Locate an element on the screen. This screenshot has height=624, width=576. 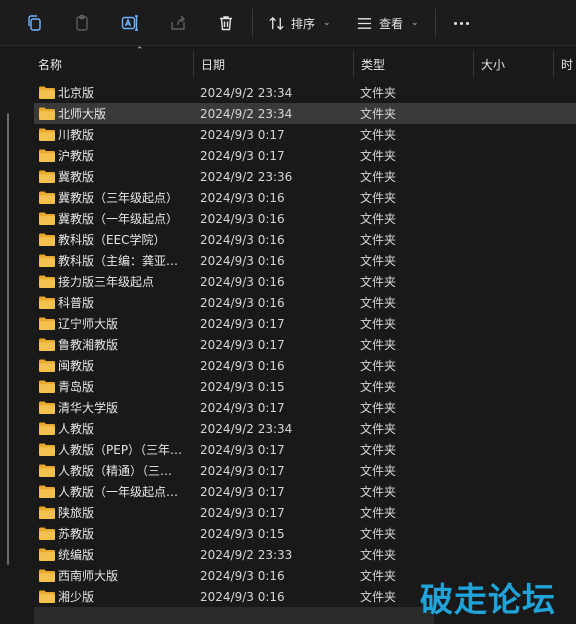
list-item: 青岛版 2024/9/3 0:15 文件夹 is located at coordinates (305, 386).